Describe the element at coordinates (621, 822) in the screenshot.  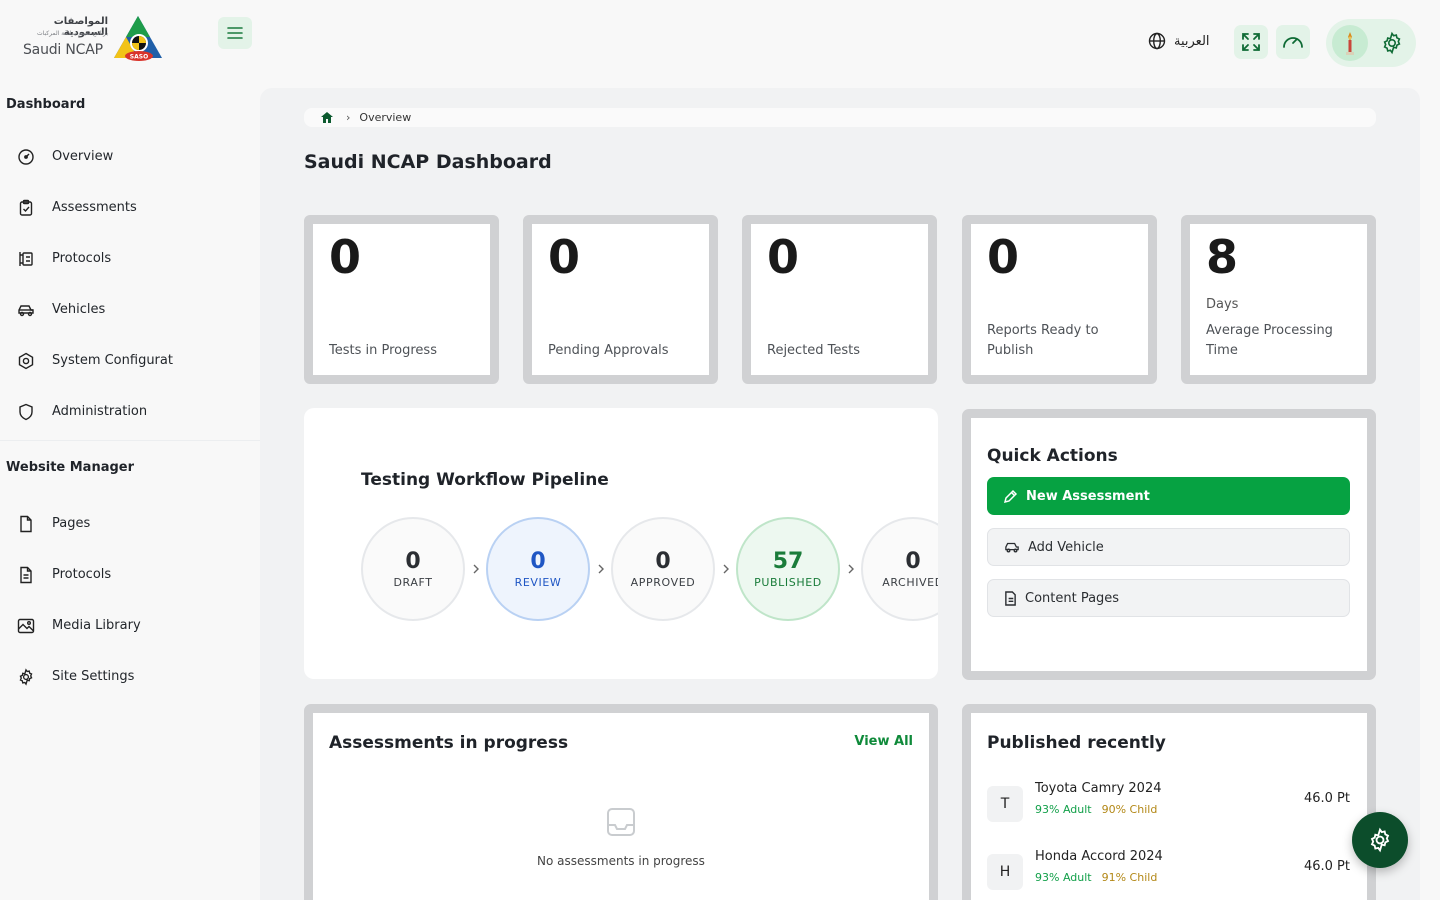
I see `inbox-icon` at that location.